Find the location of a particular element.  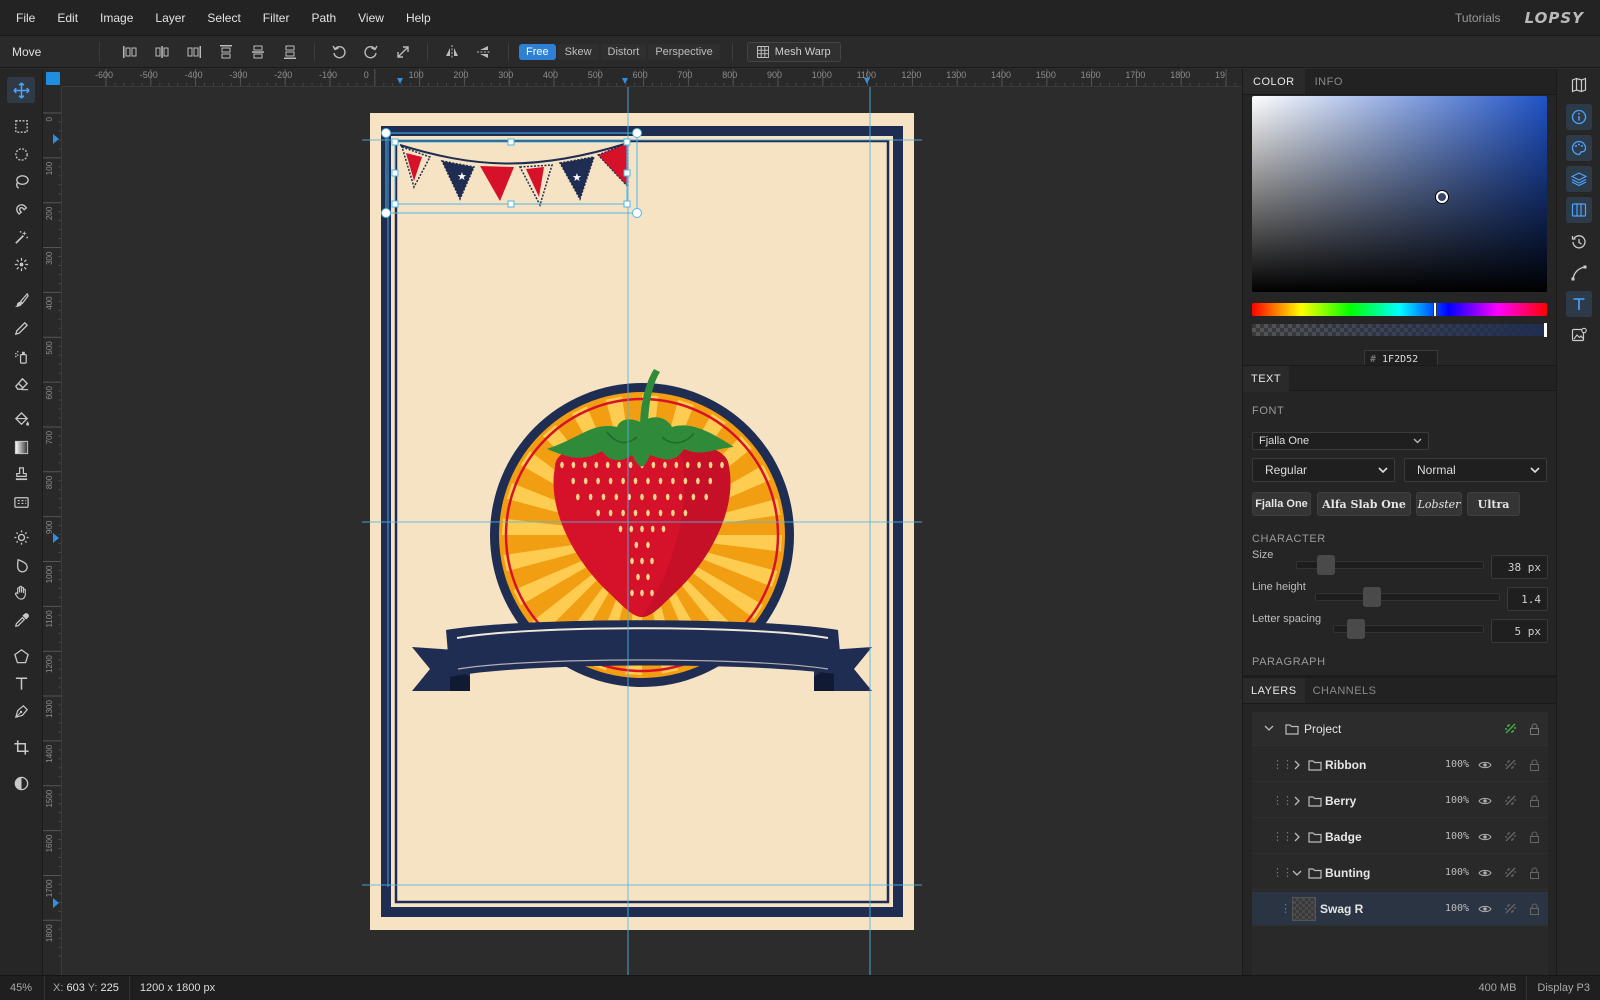

menu-path: Path is located at coordinates (323, 18).